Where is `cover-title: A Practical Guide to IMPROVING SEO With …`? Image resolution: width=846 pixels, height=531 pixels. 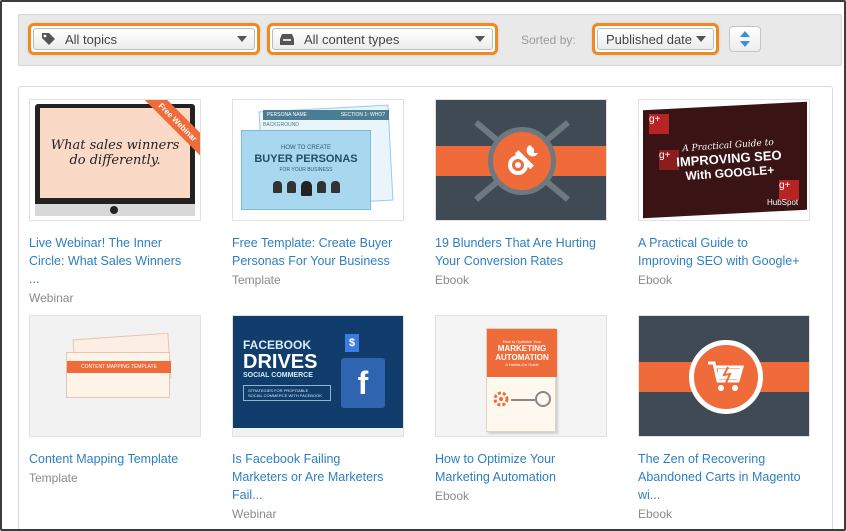
cover-title: A Practical Guide to IMPROVING SEO With … is located at coordinates (729, 160).